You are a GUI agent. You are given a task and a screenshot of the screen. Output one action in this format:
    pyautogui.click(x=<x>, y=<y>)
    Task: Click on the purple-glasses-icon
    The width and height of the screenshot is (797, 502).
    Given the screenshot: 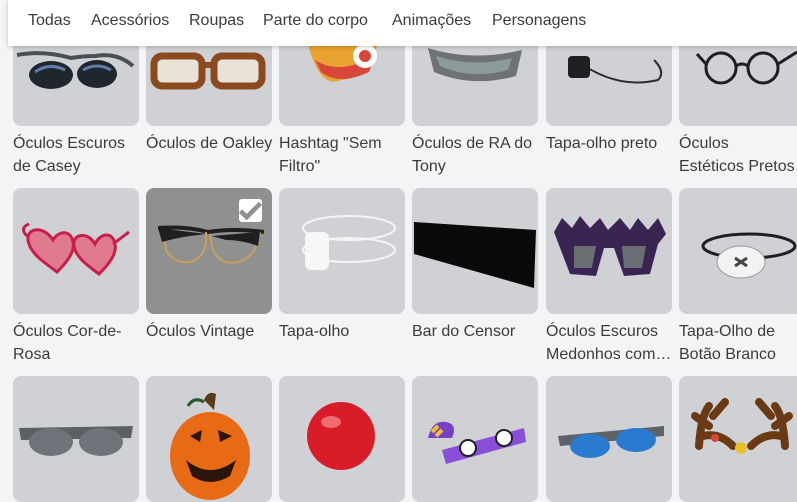 What is the action you would take?
    pyautogui.click(x=477, y=442)
    